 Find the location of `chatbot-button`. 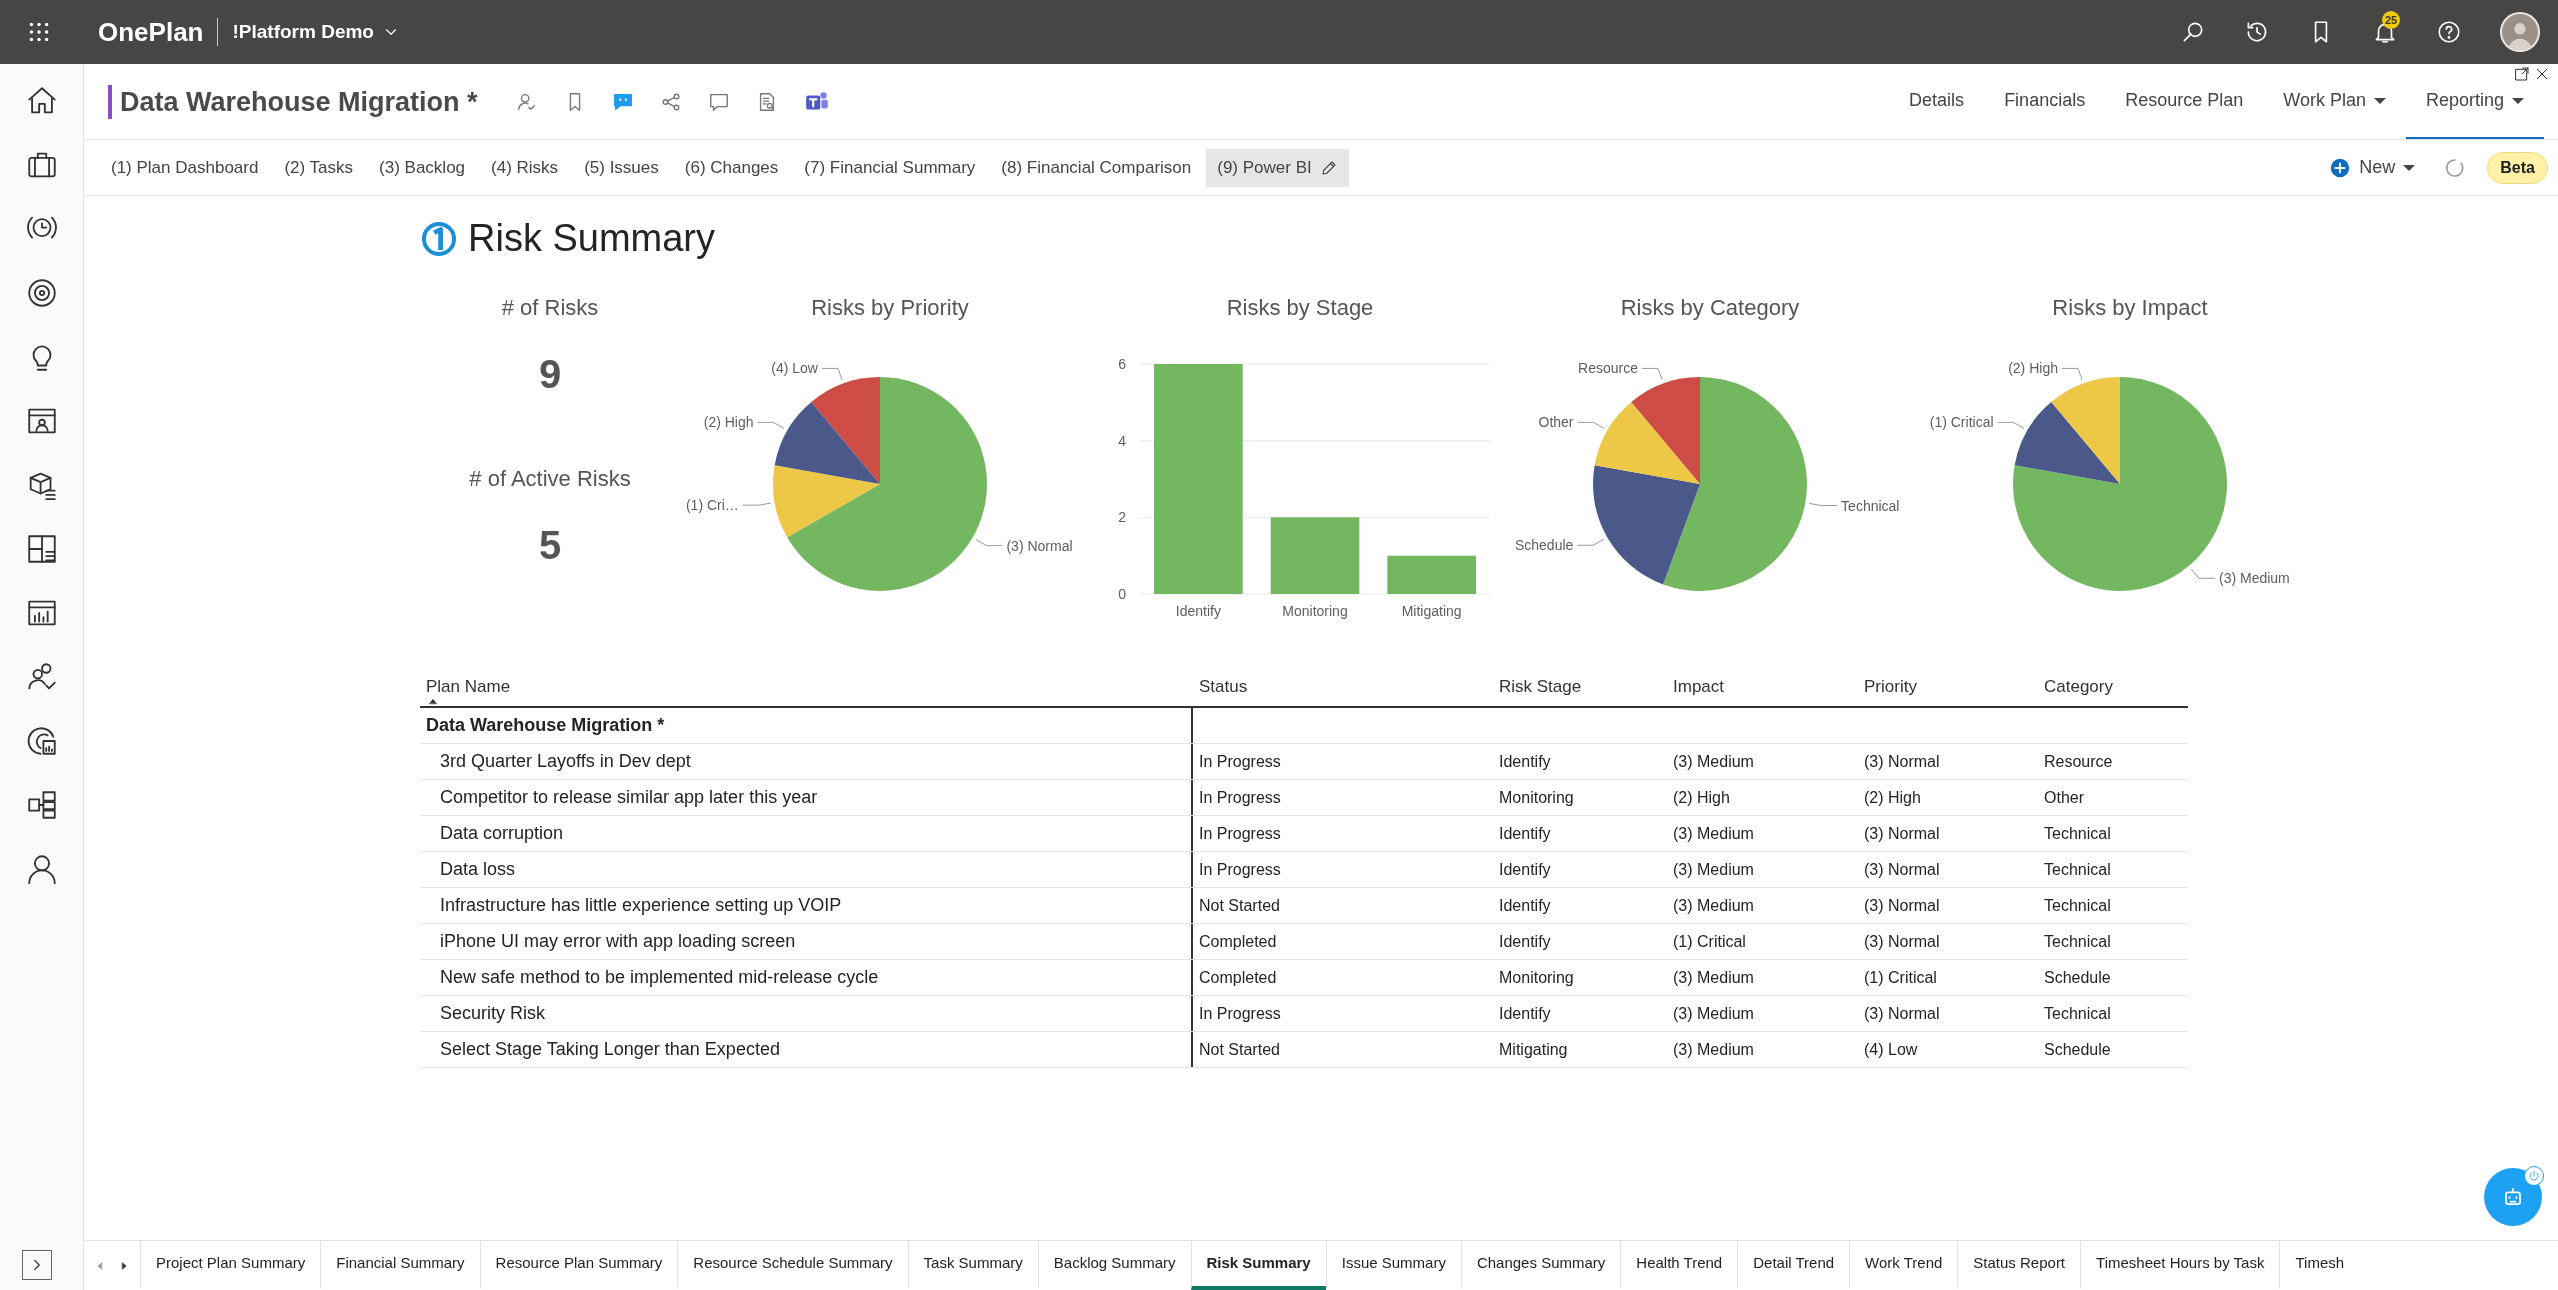

chatbot-button is located at coordinates (2513, 1197).